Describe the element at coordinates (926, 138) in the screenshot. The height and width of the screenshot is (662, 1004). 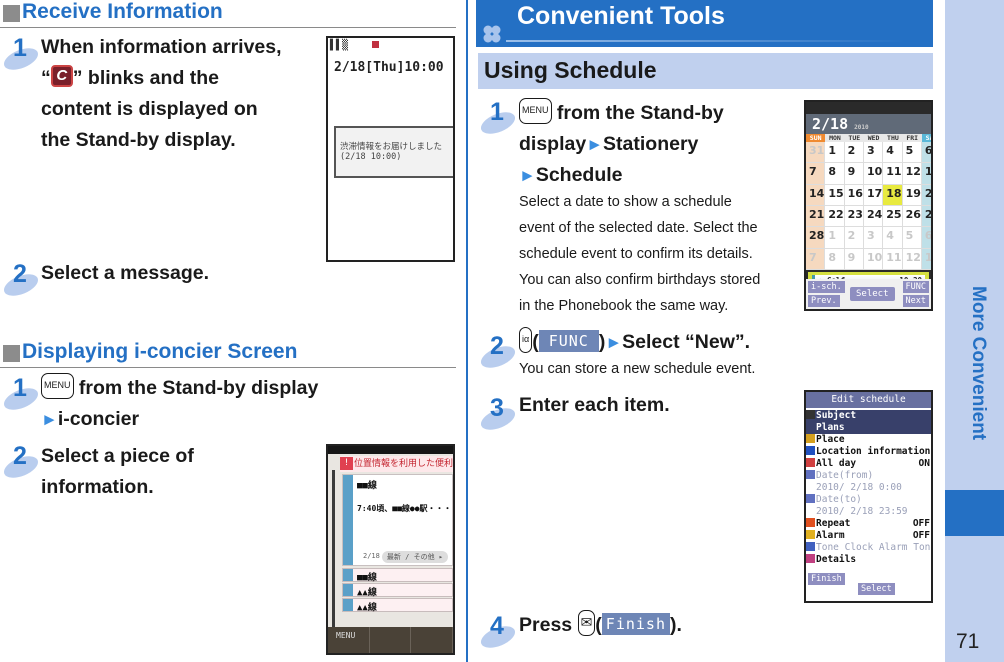
I see `day-of-week-label: SAT` at that location.